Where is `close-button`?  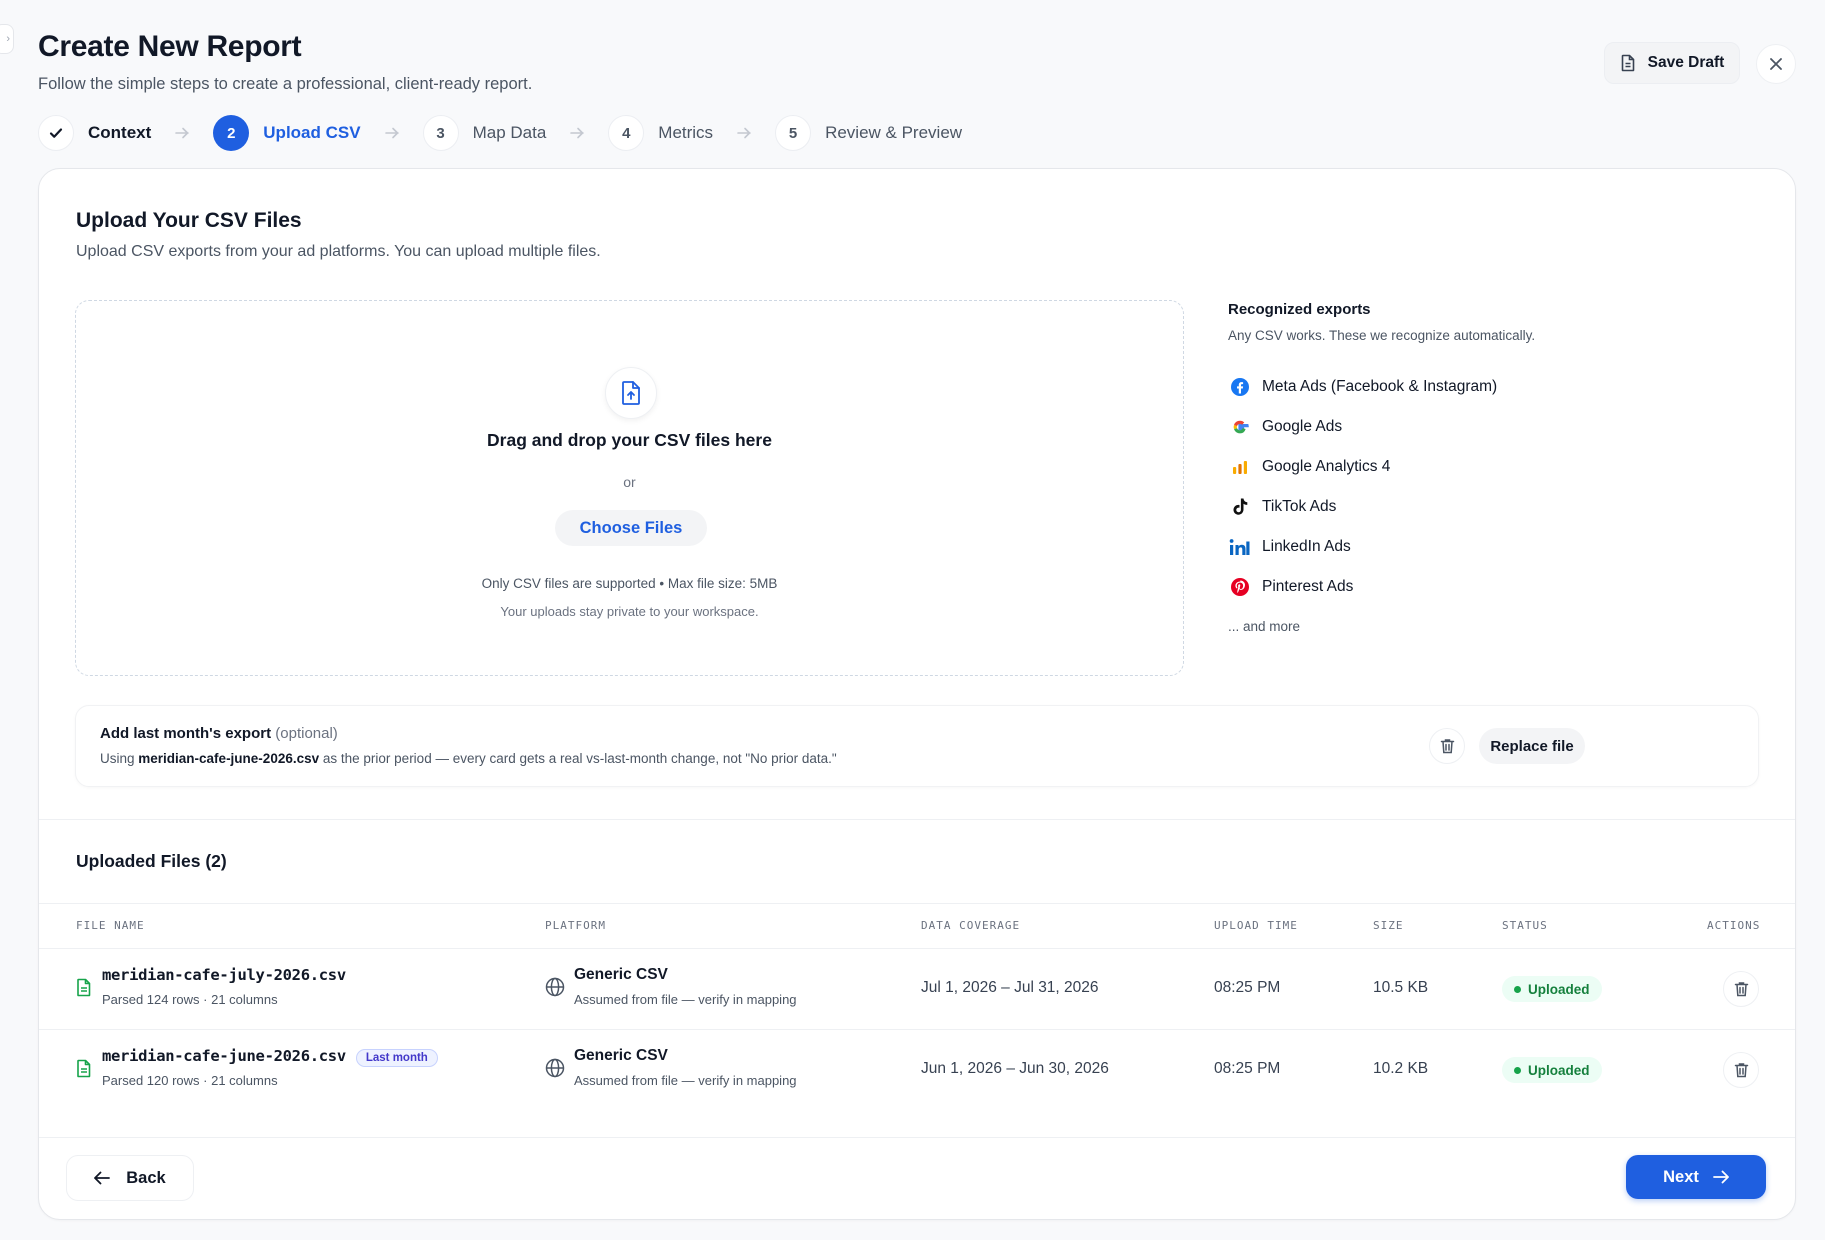
close-button is located at coordinates (1776, 64).